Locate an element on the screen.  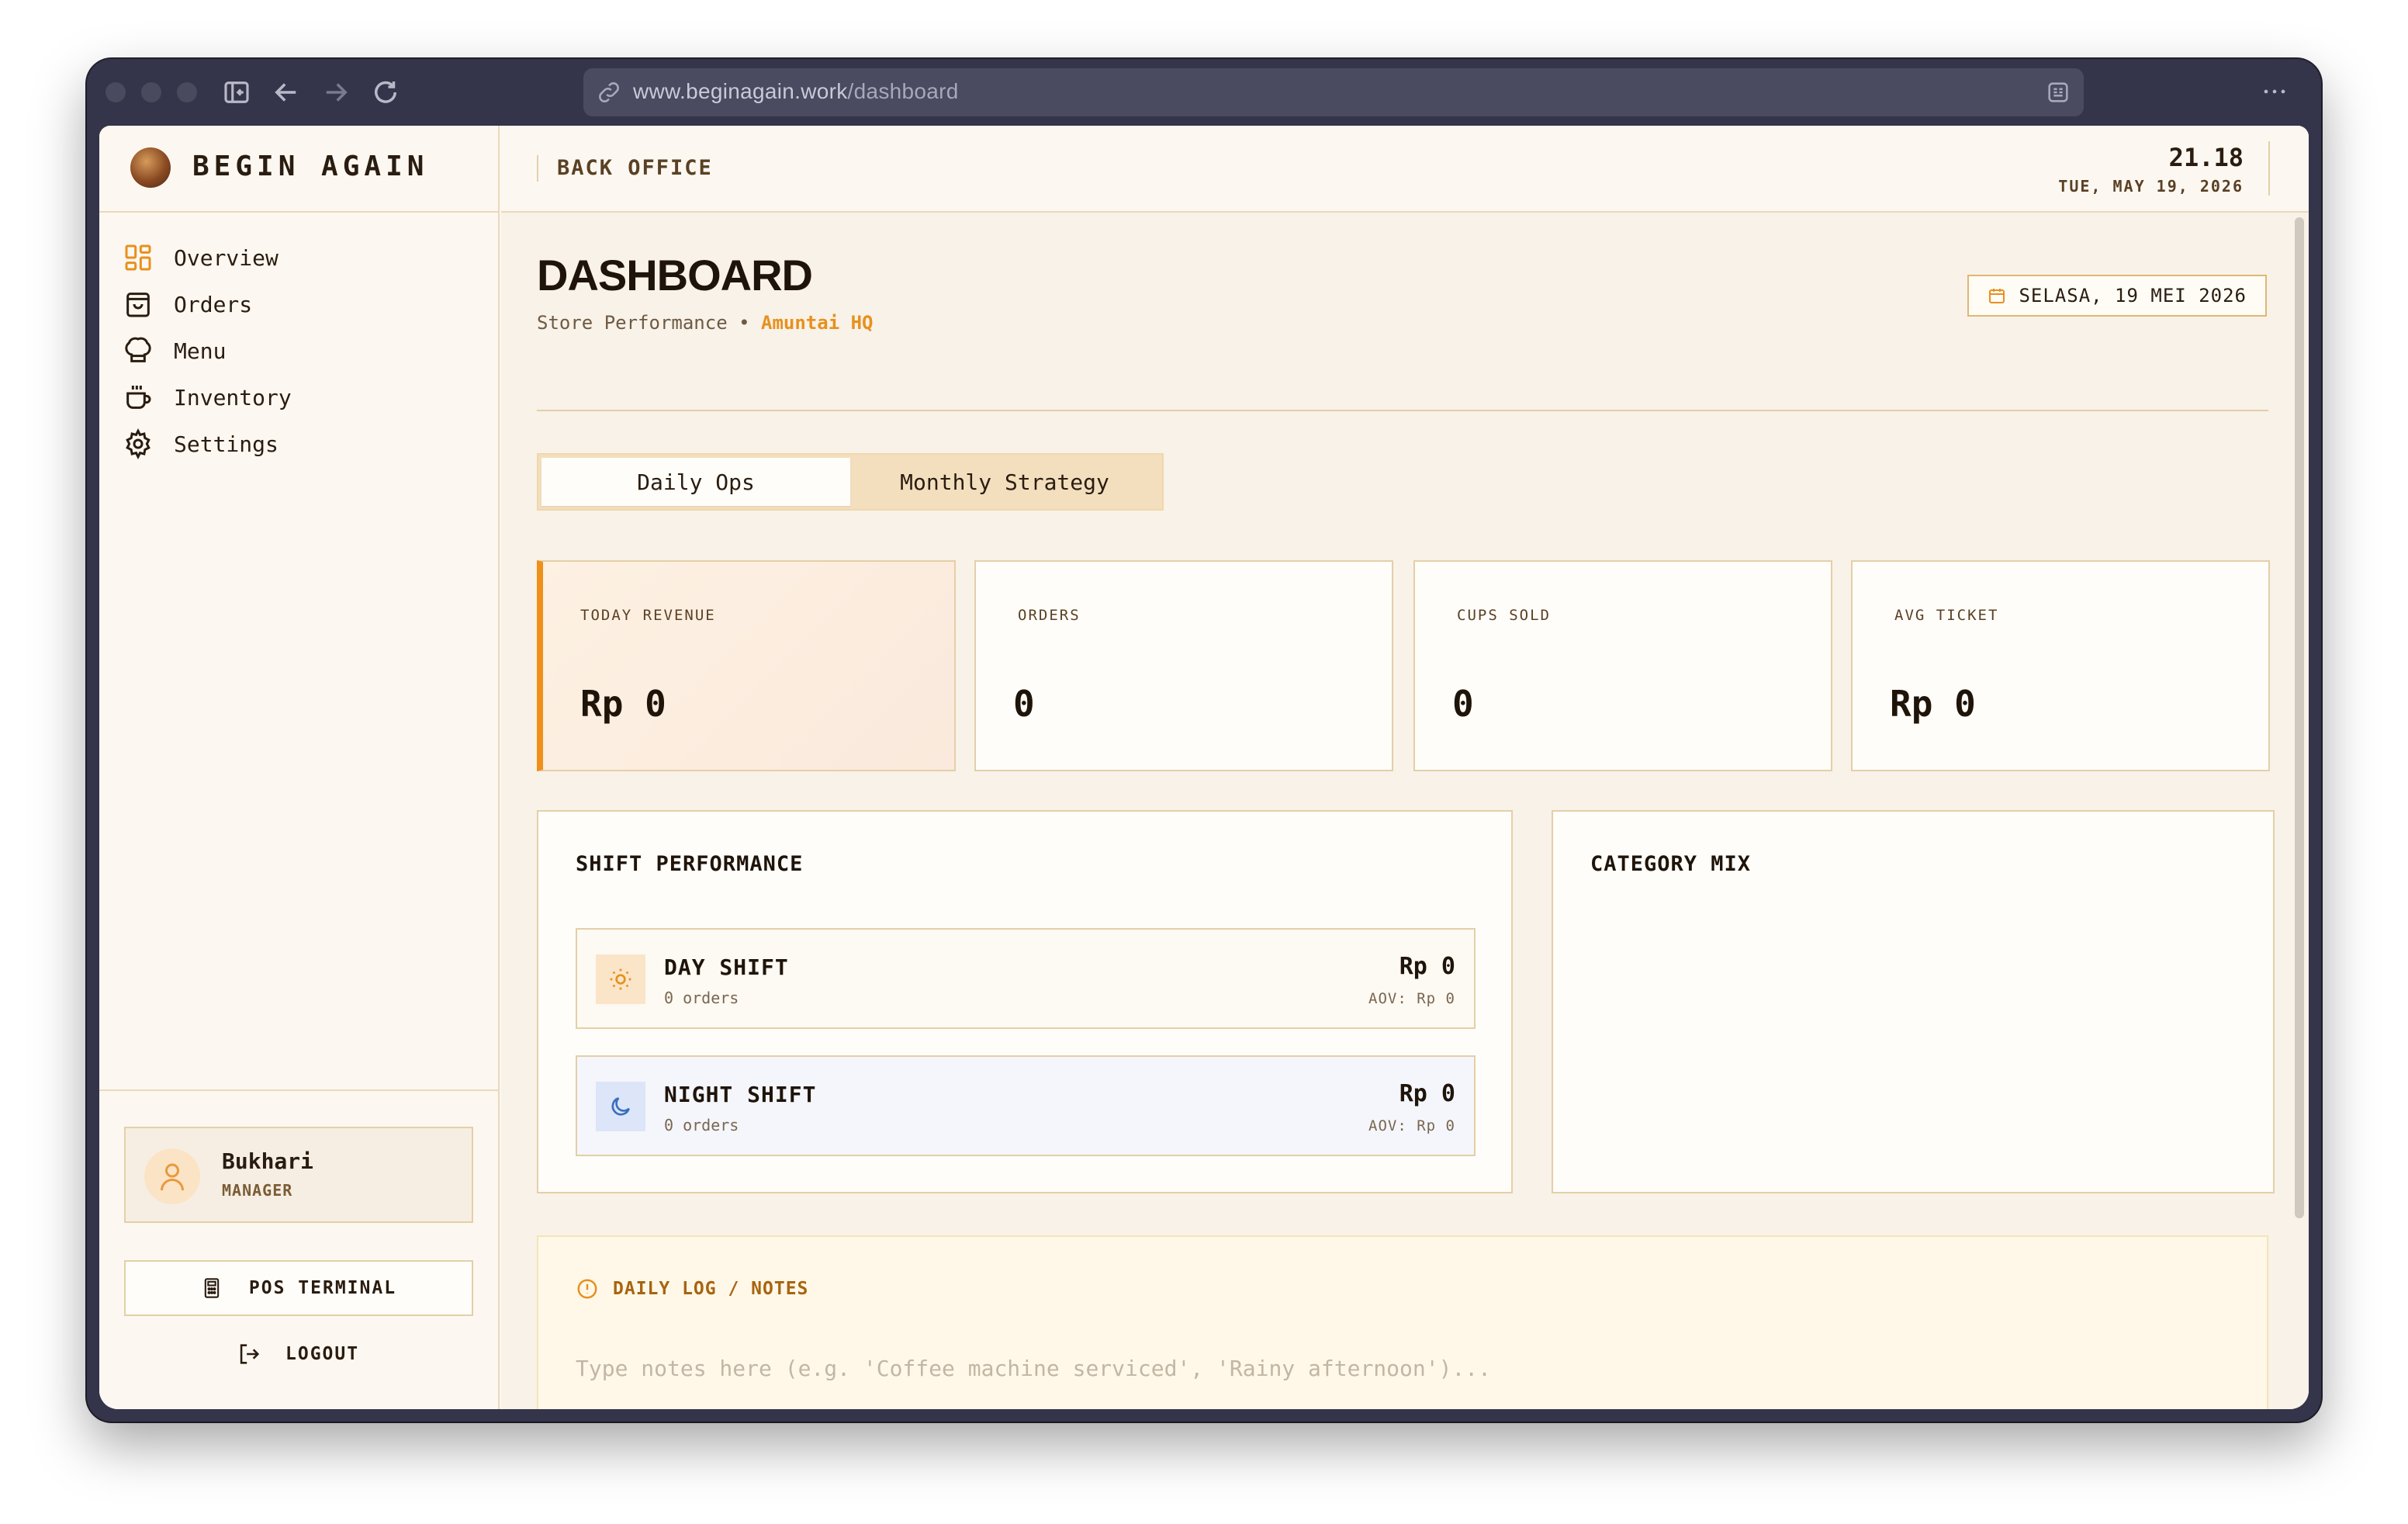
chef-hat-icon is located at coordinates (138, 350).